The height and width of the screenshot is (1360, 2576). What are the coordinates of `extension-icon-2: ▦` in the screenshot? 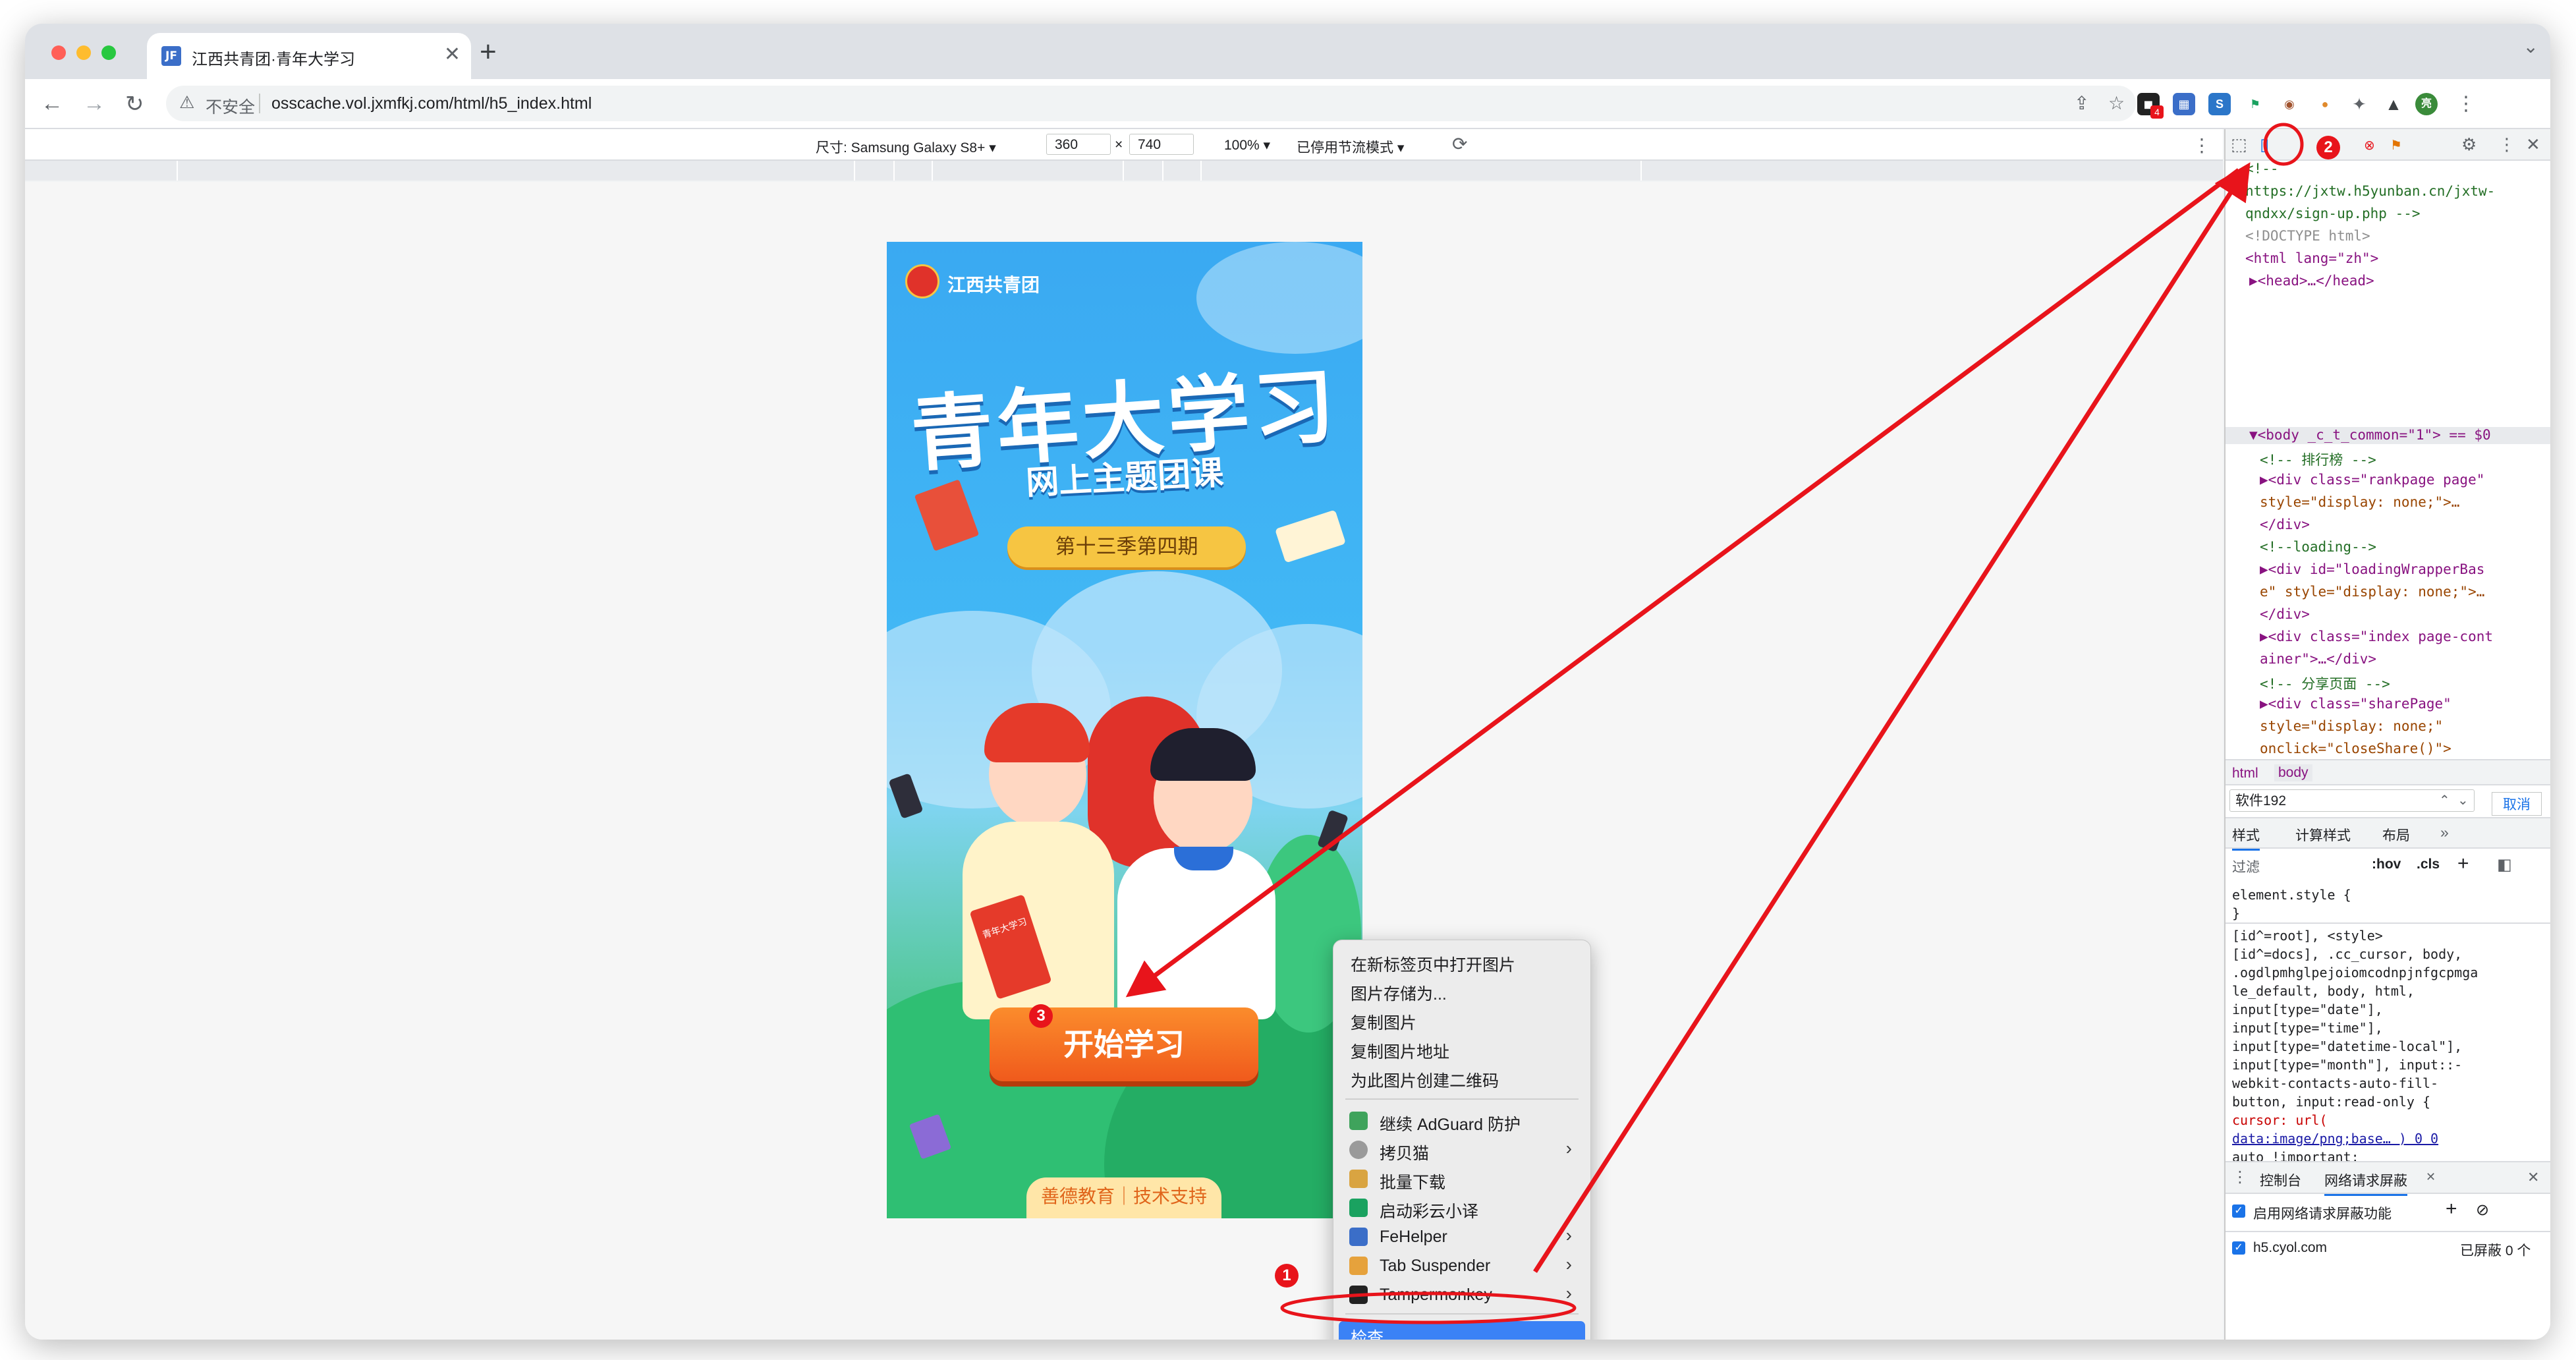 It's located at (2184, 104).